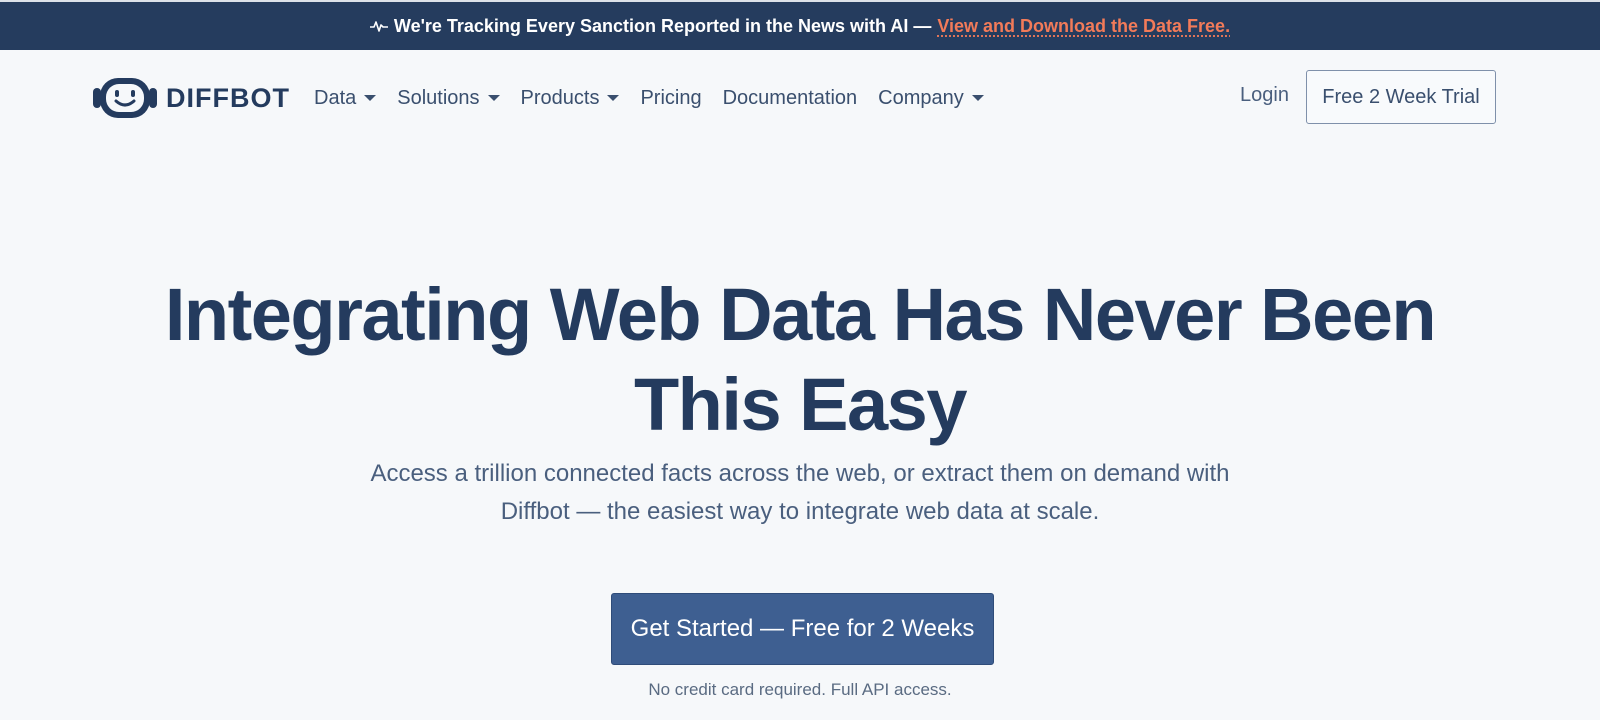 Image resolution: width=1600 pixels, height=720 pixels. What do you see at coordinates (228, 97) in the screenshot?
I see `brand-name: DIFFBOT` at bounding box center [228, 97].